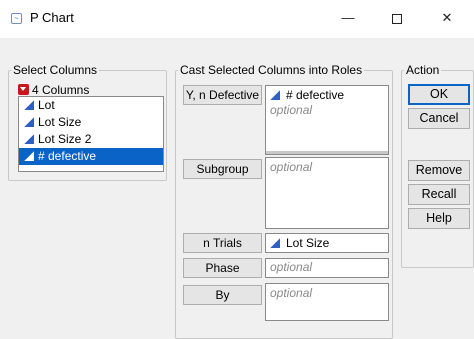 Image resolution: width=474 pixels, height=339 pixels. What do you see at coordinates (327, 152) in the screenshot?
I see `role-box-divider` at bounding box center [327, 152].